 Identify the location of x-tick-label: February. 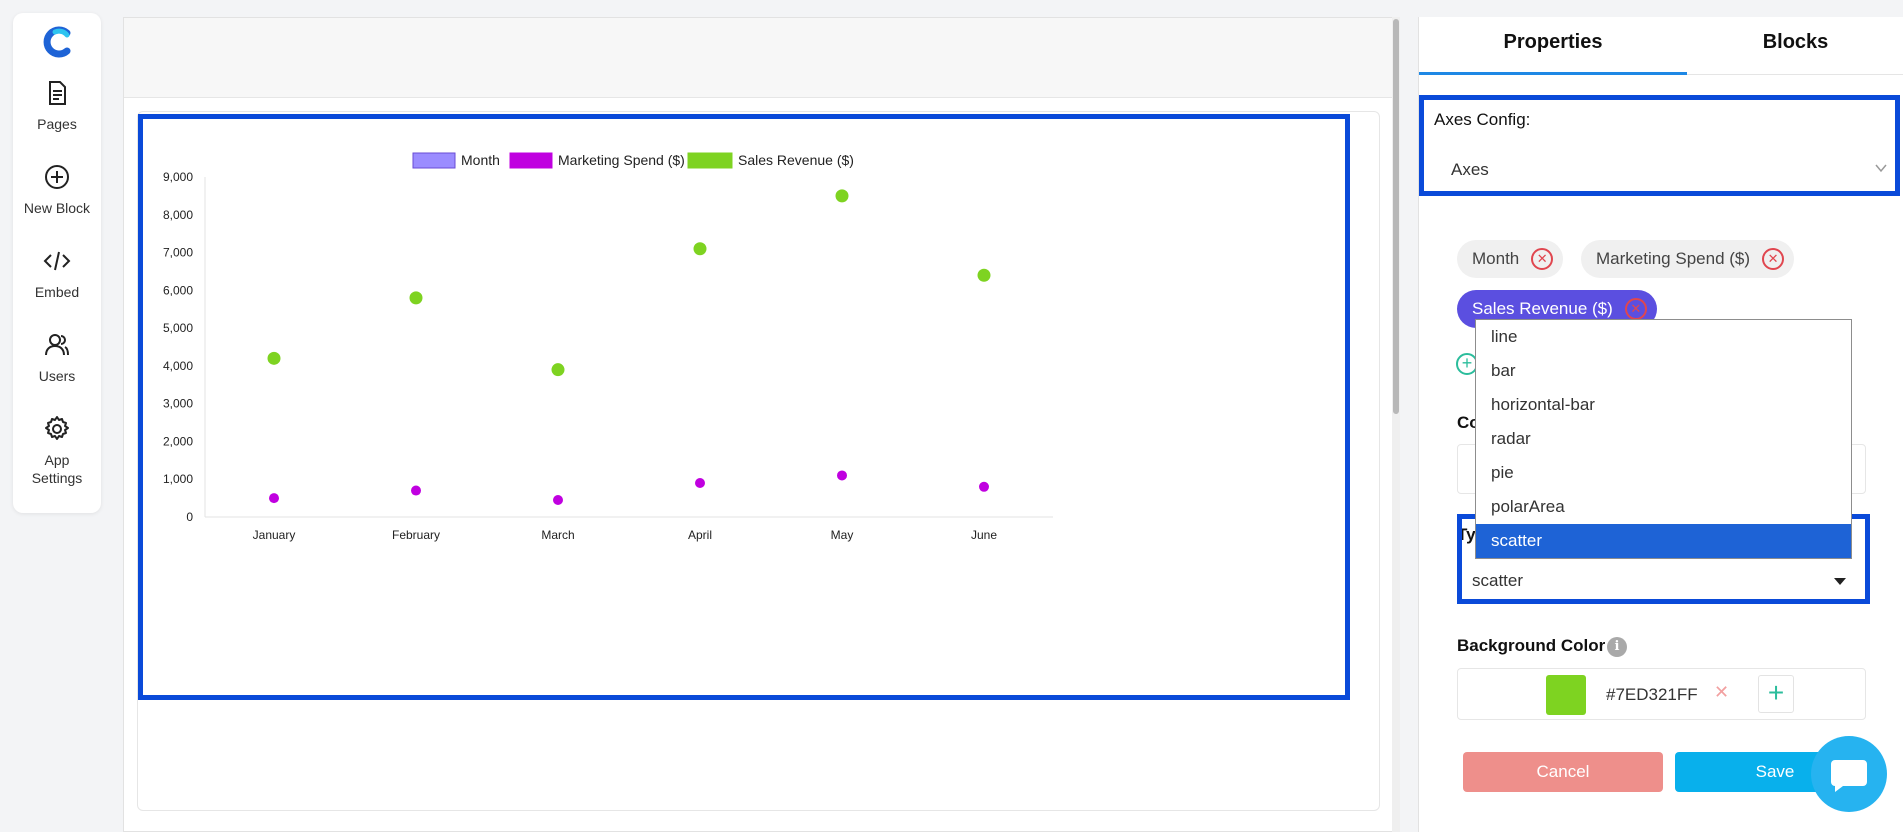
(416, 535).